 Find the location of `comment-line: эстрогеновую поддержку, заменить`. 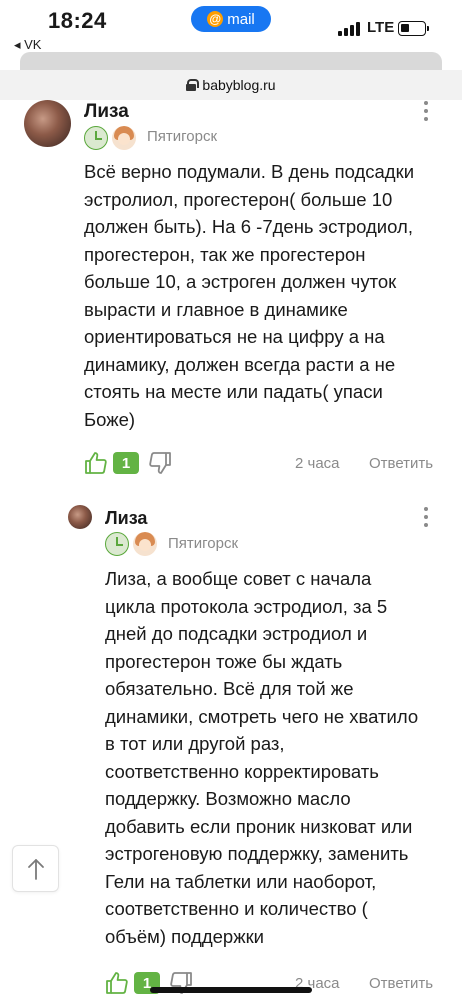

comment-line: эстрогеновую поддержку, заменить is located at coordinates (257, 853).